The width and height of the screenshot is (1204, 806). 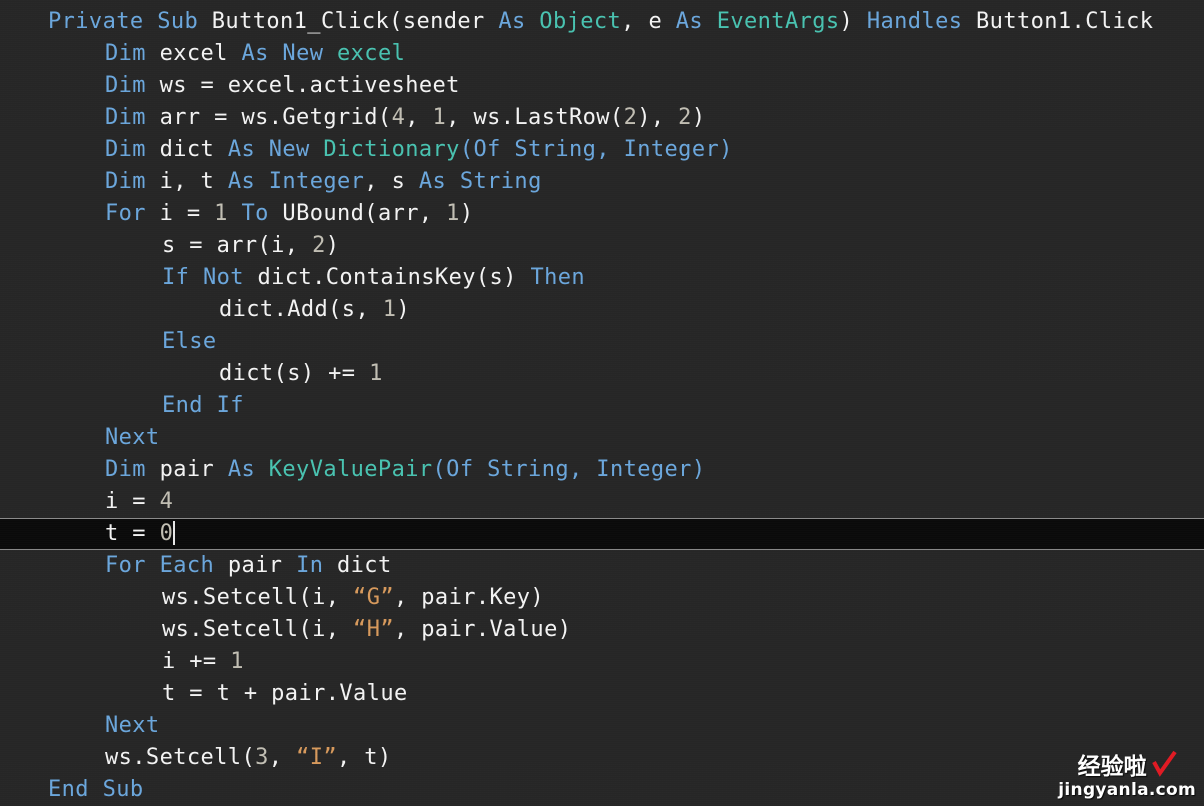 I want to click on watermark-domain: jingyanla.com, so click(x=1127, y=790).